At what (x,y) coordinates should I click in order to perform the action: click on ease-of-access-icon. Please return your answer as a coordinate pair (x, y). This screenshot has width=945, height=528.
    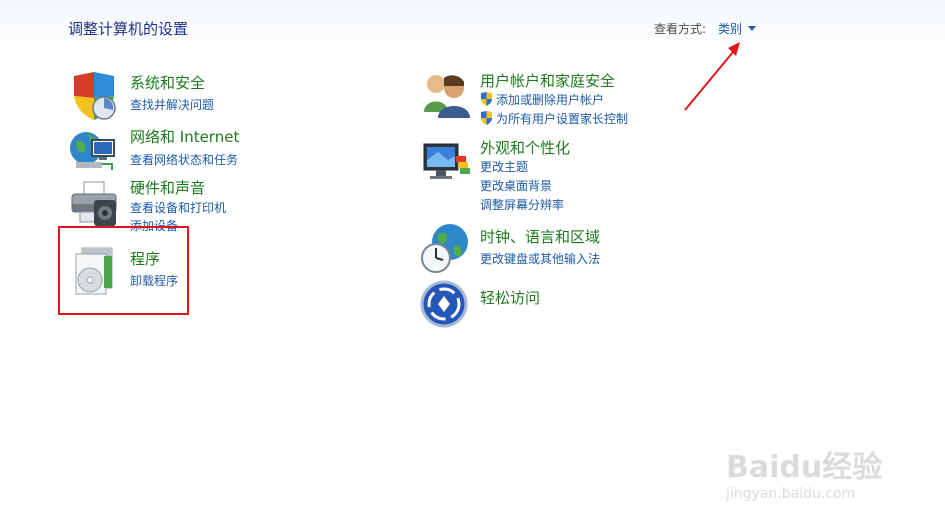
    Looking at the image, I should click on (444, 304).